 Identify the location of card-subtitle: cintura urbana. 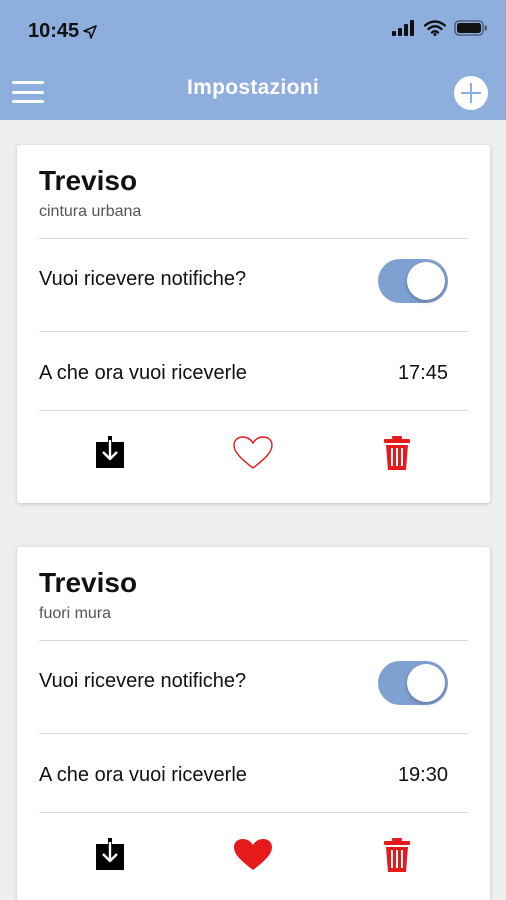
(90, 211).